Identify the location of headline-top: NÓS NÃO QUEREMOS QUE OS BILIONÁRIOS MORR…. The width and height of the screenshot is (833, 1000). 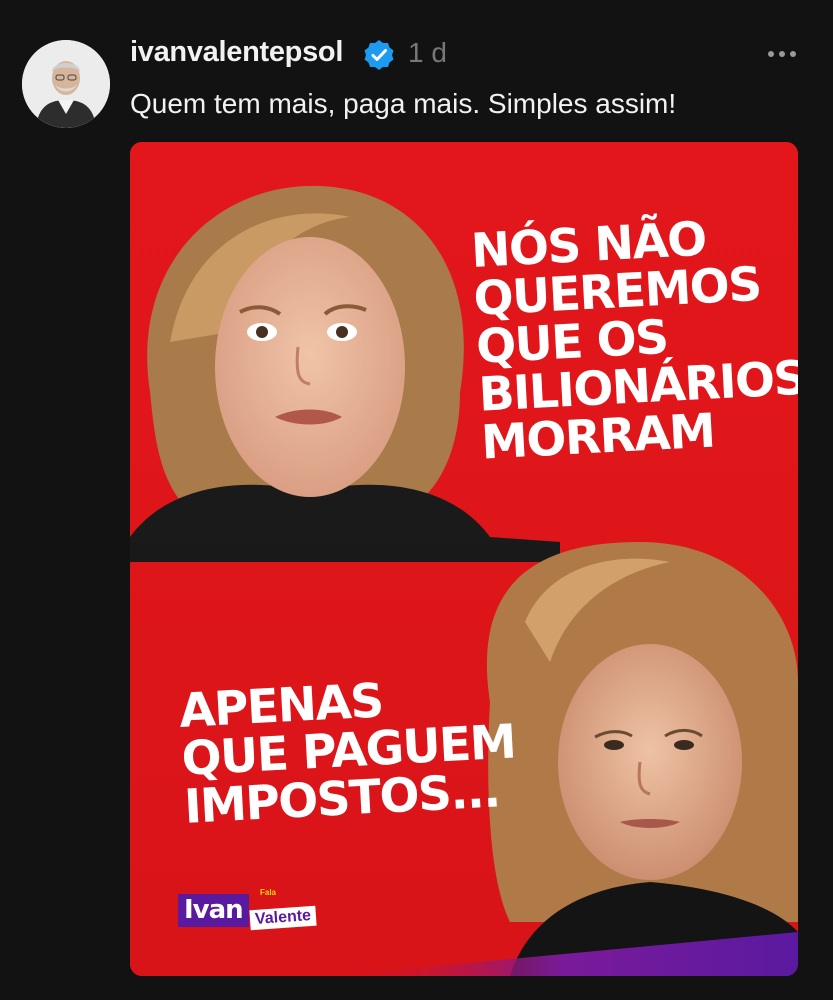
(634, 341).